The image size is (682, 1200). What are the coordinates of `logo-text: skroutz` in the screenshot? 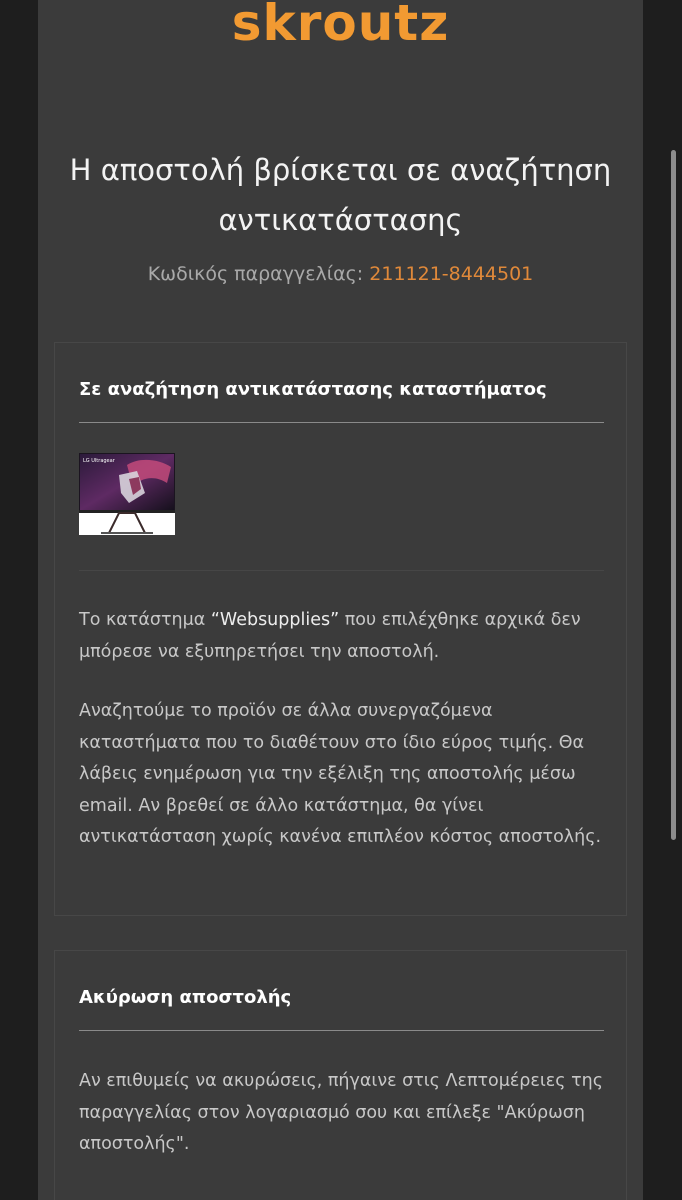 It's located at (340, 26).